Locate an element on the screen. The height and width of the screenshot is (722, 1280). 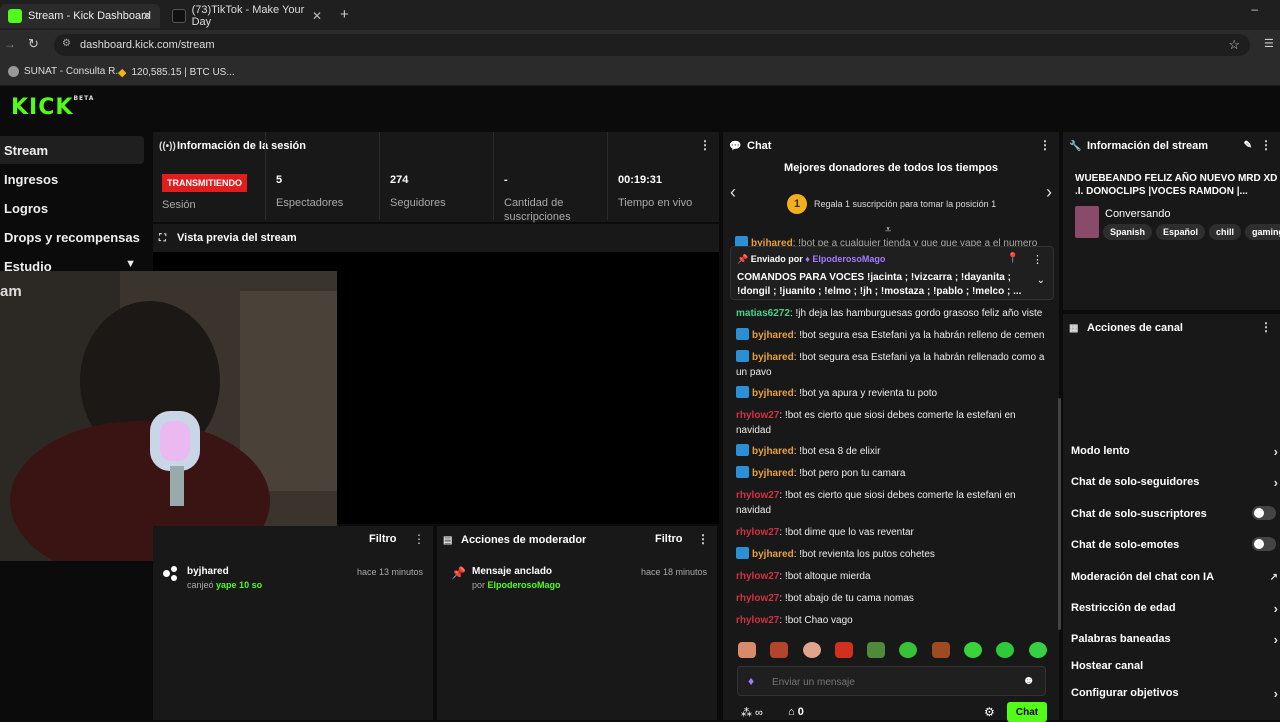
prev-arrow-icon: ‹ is located at coordinates (733, 192).